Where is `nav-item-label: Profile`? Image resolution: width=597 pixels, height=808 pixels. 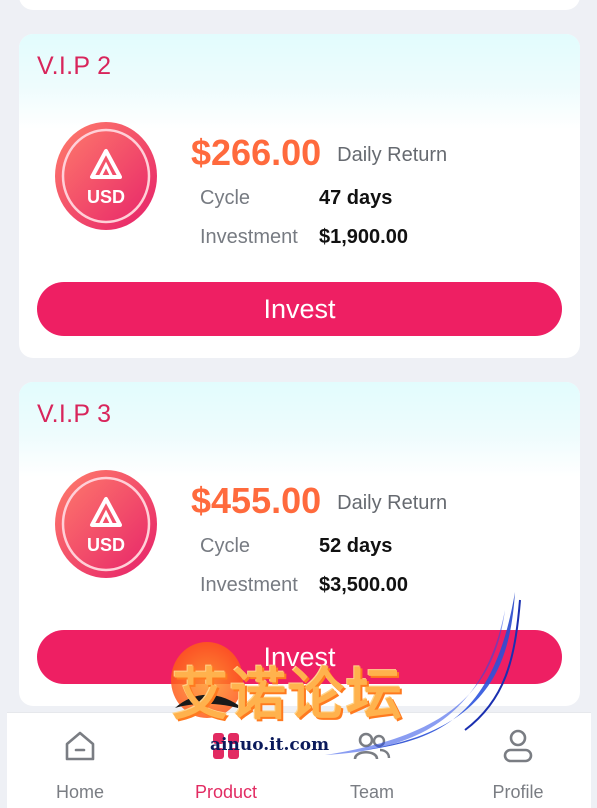 nav-item-label: Profile is located at coordinates (518, 792).